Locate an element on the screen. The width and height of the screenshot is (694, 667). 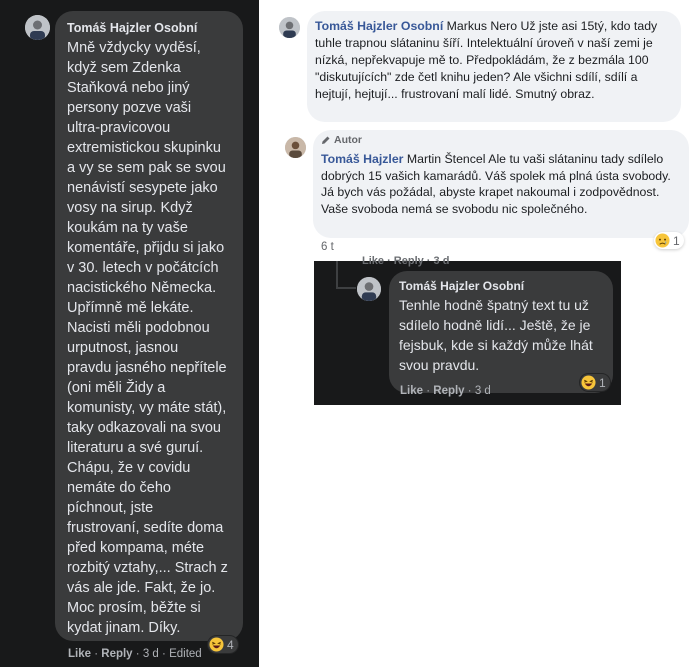
pen-icon is located at coordinates (326, 140).